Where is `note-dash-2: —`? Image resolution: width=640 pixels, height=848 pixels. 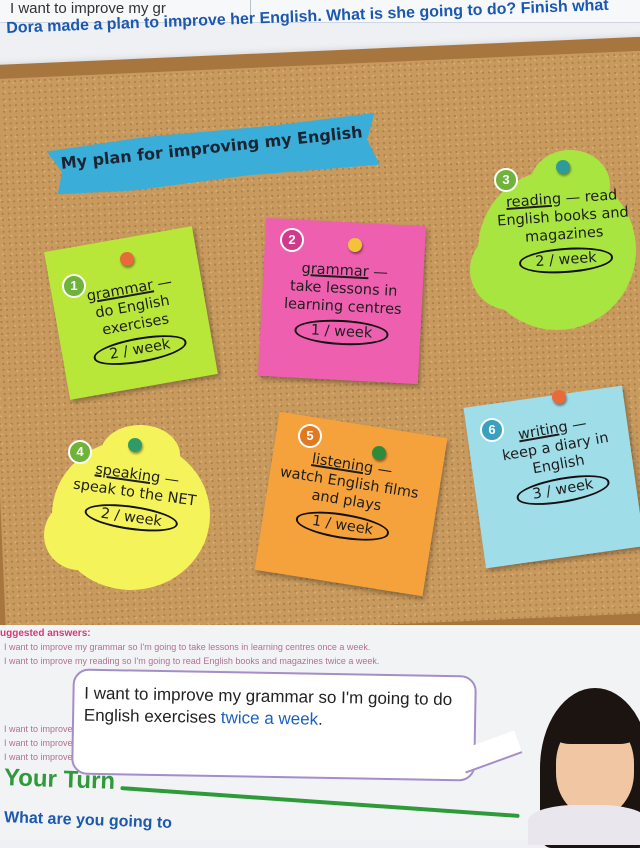
note-dash-2: — is located at coordinates (378, 273).